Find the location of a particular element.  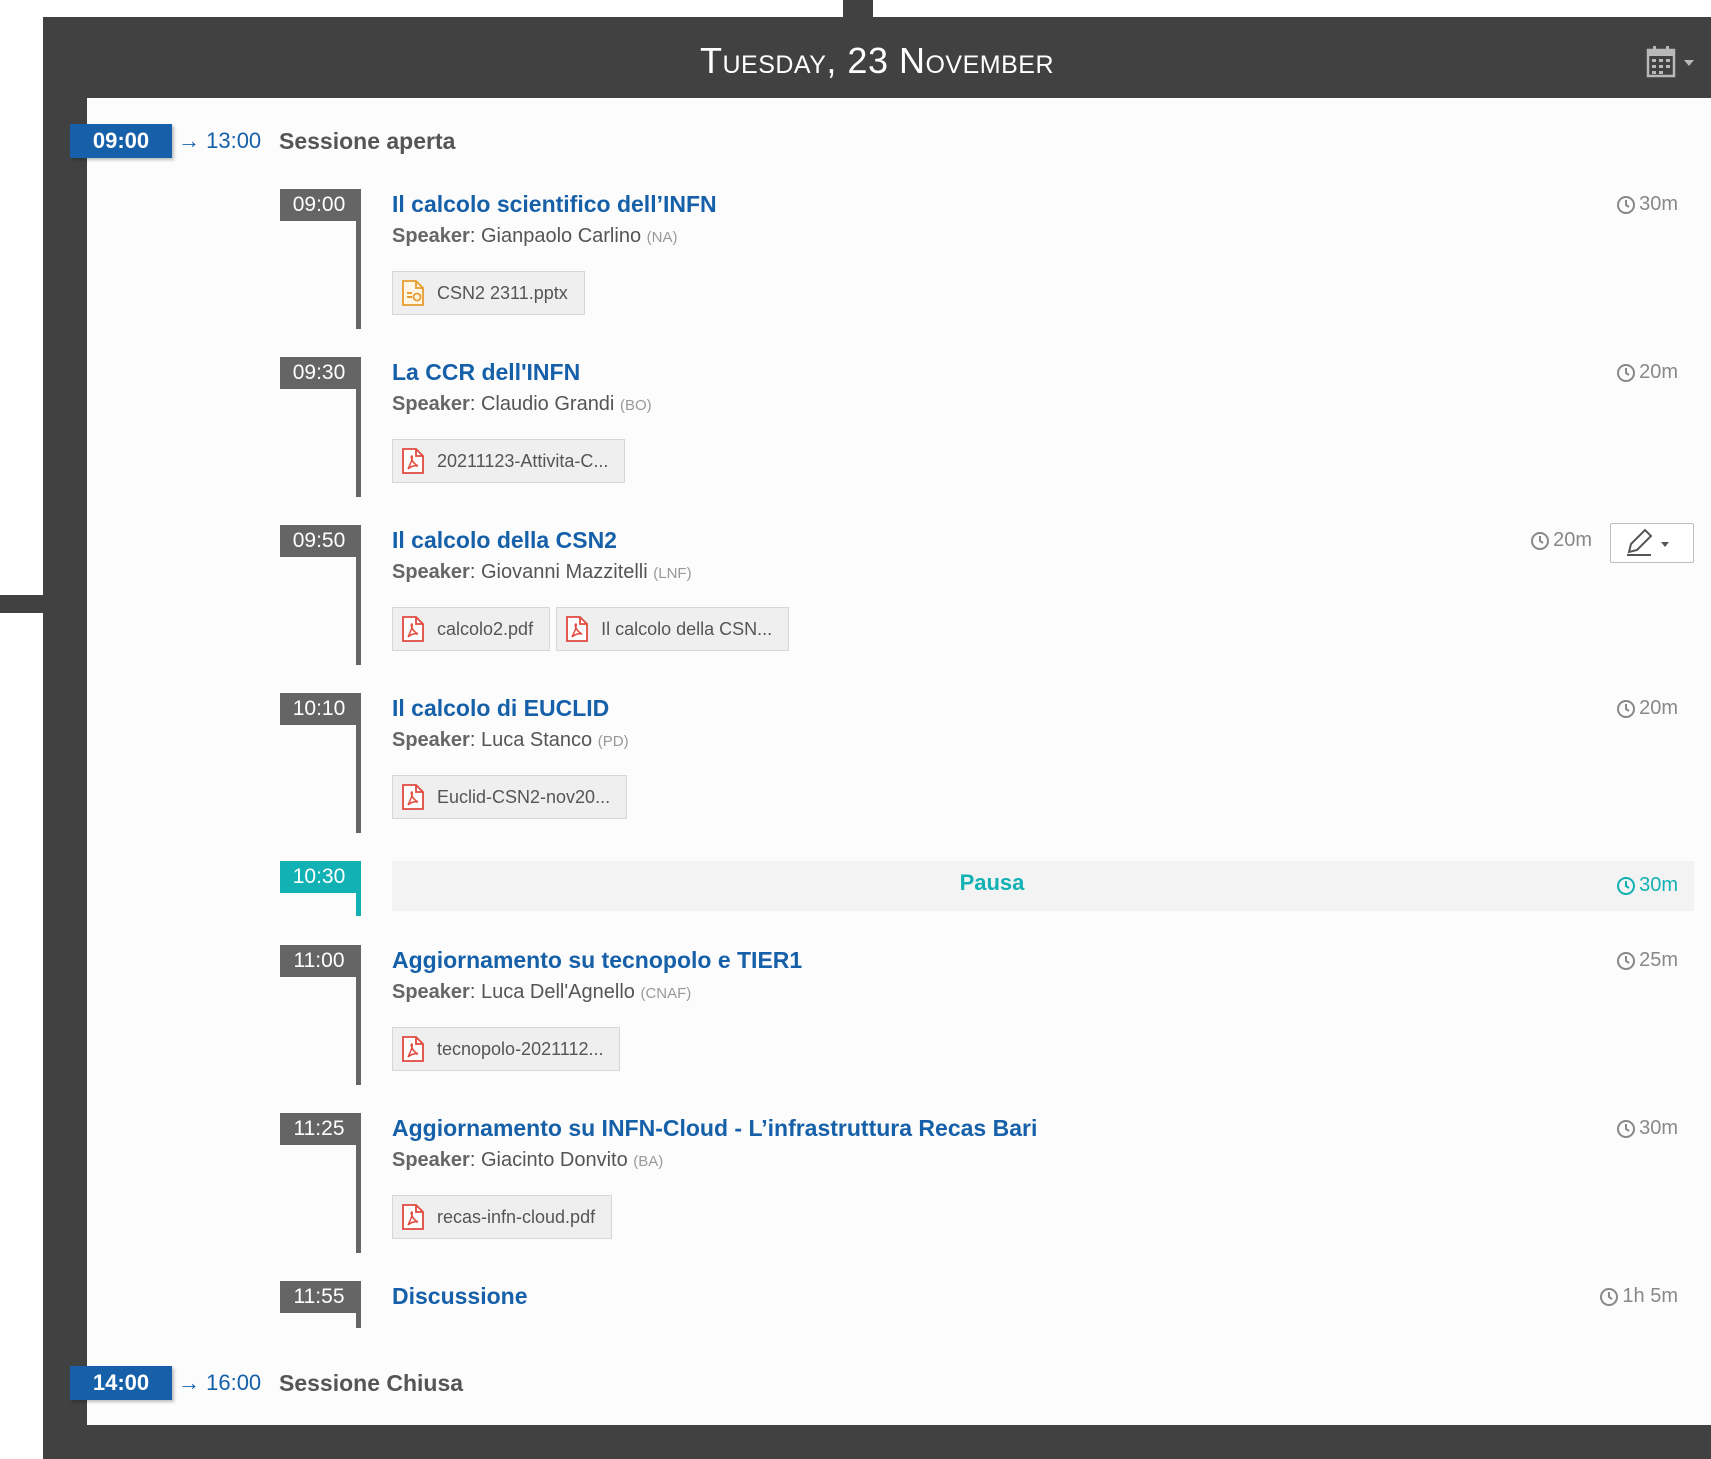

contribution-title: Discussione is located at coordinates (460, 1296).